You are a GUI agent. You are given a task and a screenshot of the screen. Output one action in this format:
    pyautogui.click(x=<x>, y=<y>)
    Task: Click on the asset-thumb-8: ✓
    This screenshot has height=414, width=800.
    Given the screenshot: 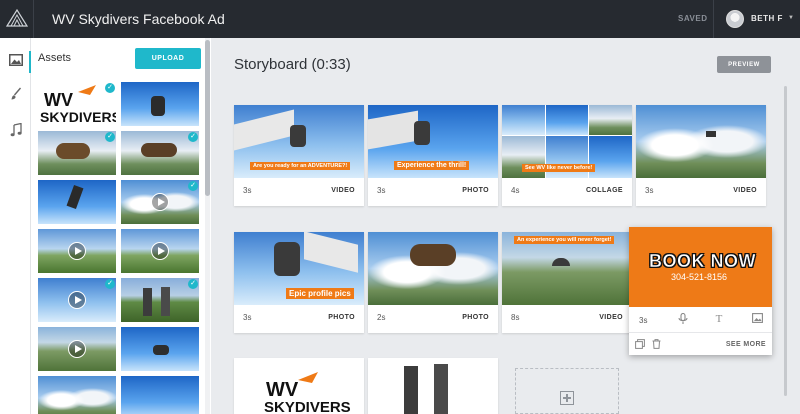 What is the action you would take?
    pyautogui.click(x=77, y=300)
    